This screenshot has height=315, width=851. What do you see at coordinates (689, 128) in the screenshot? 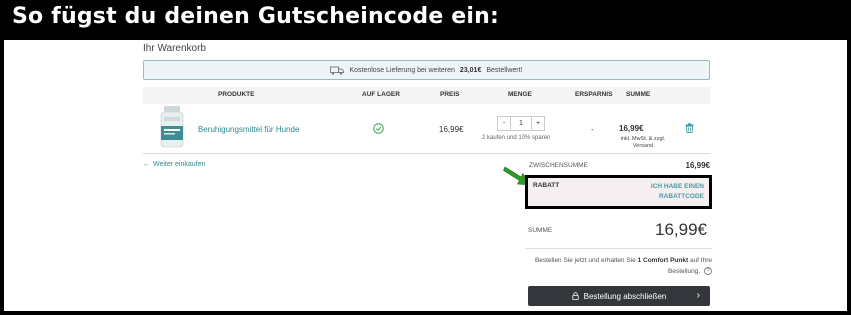
I see `trash-icon` at bounding box center [689, 128].